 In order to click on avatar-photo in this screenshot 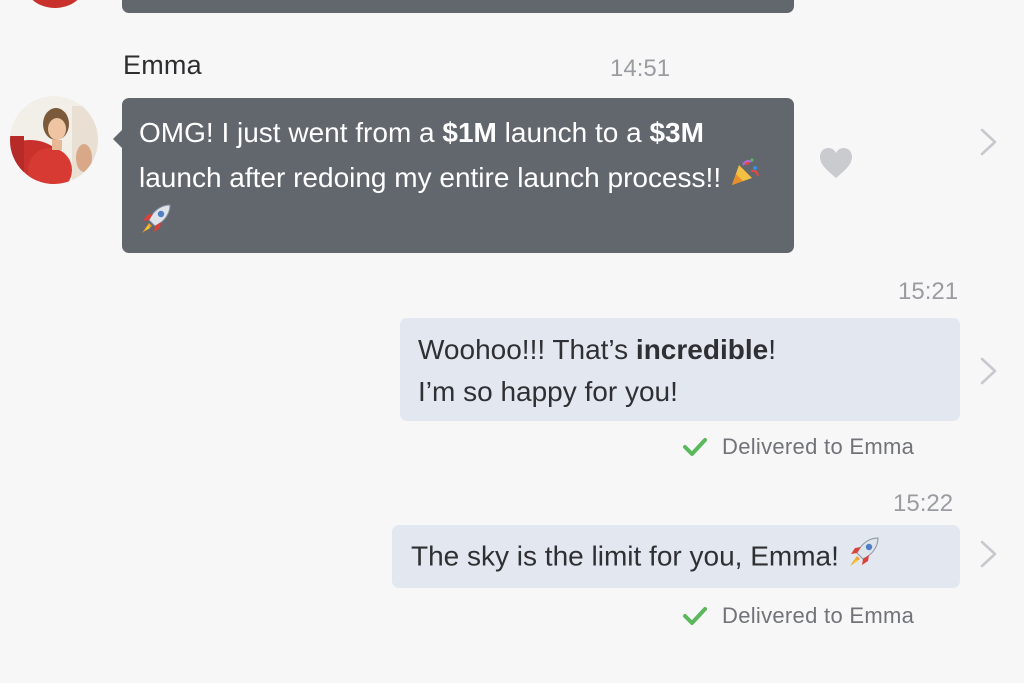, I will do `click(54, 140)`.